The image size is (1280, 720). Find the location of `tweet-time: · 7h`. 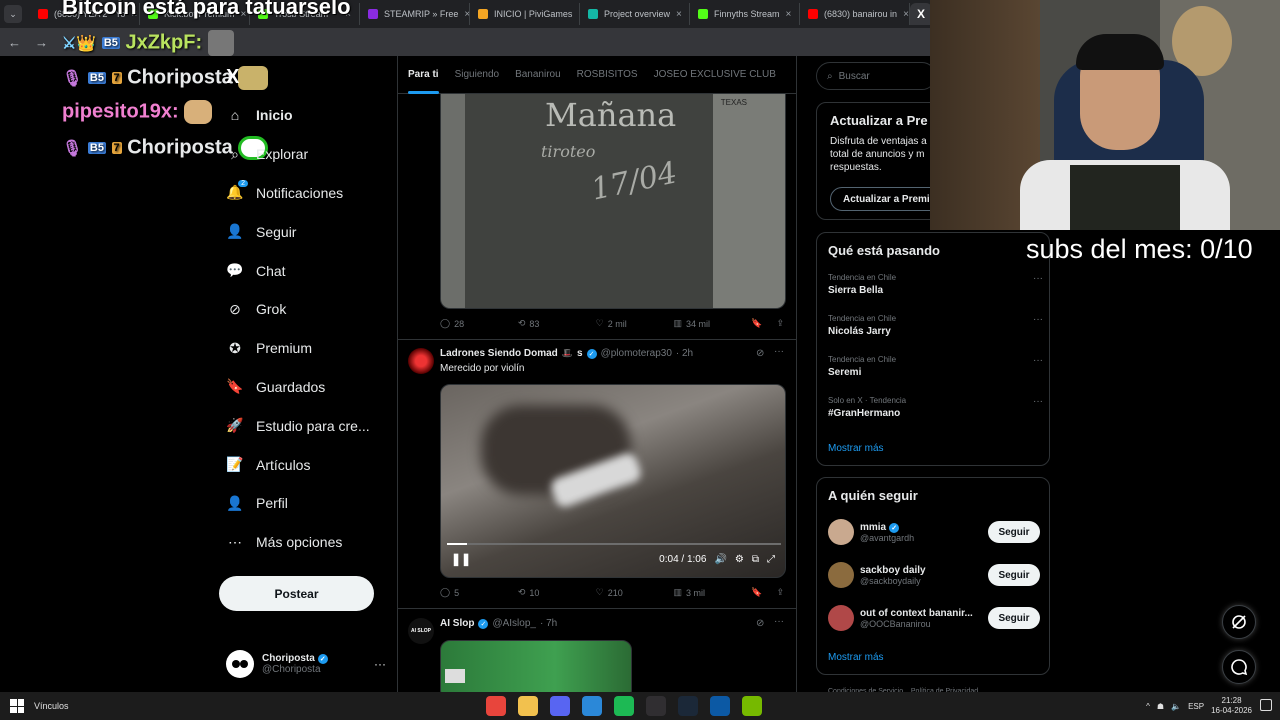

tweet-time: · 7h is located at coordinates (548, 623).